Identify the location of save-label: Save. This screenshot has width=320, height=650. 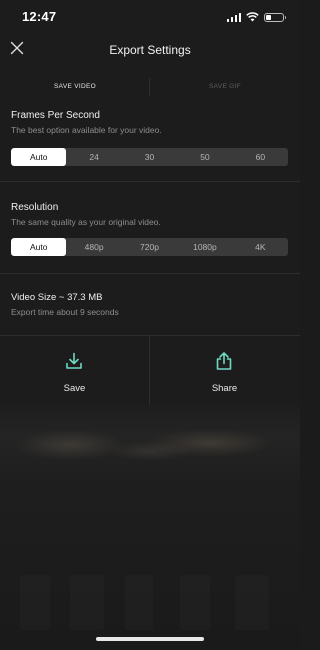
(74, 388).